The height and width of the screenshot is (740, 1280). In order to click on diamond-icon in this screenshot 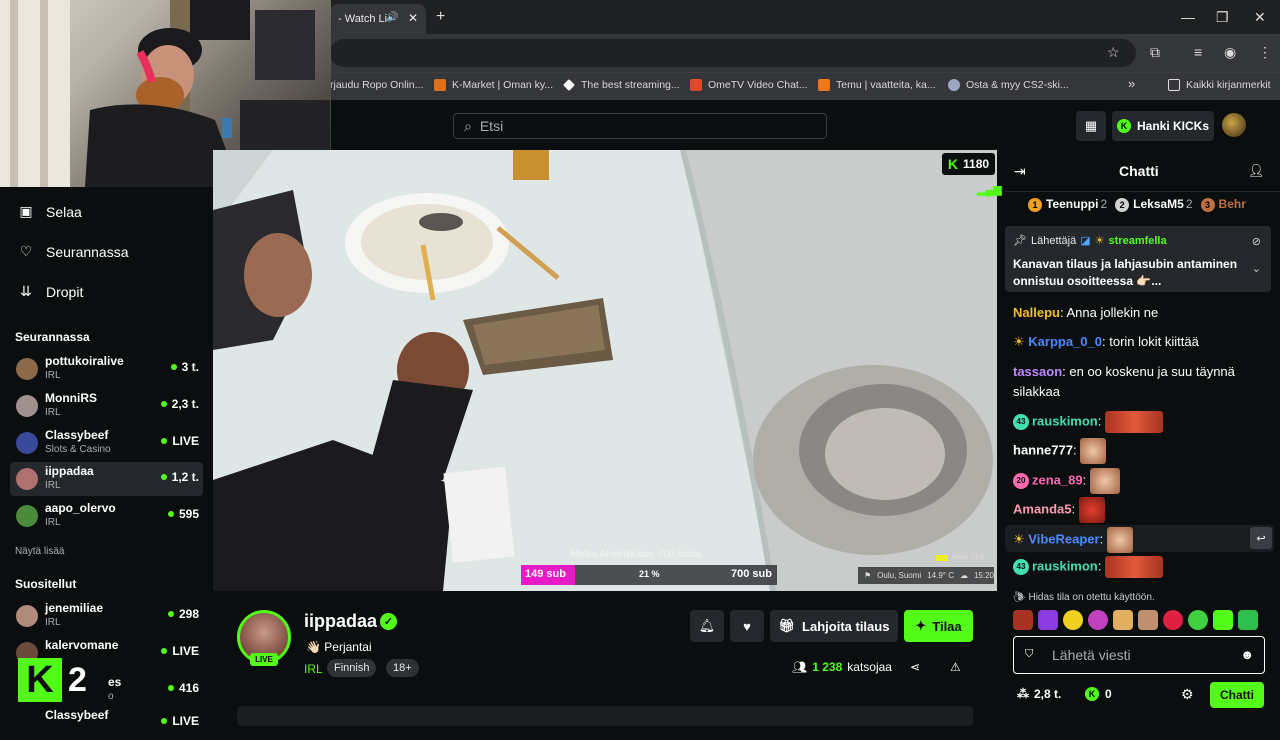, I will do `click(569, 85)`.